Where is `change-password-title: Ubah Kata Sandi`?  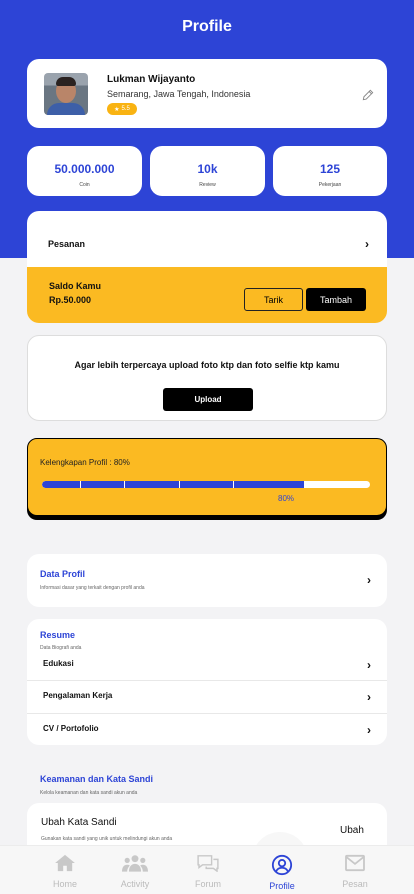 change-password-title: Ubah Kata Sandi is located at coordinates (79, 822).